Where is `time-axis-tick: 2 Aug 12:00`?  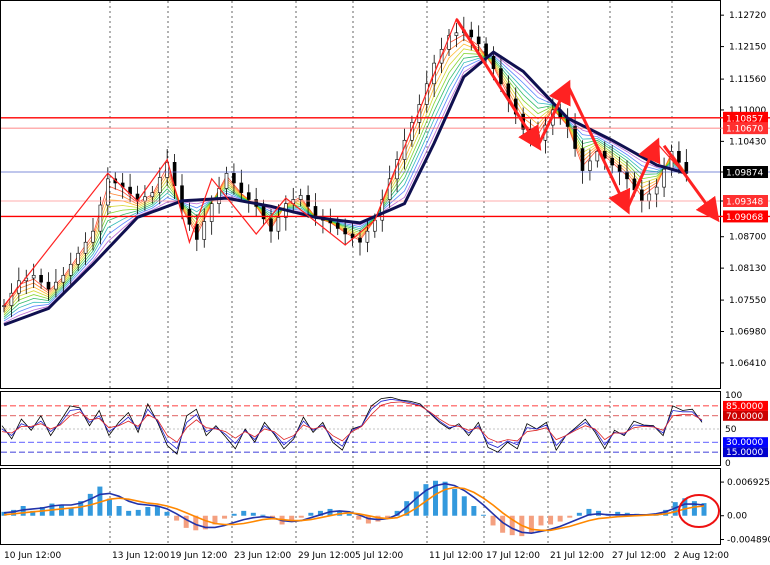 time-axis-tick: 2 Aug 12:00 is located at coordinates (701, 556).